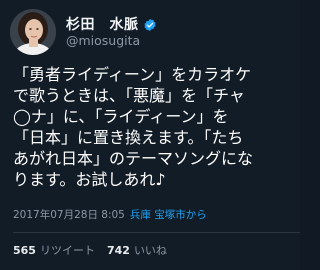  I want to click on tweet-line: ります。お試しあれ♪, so click(89, 179).